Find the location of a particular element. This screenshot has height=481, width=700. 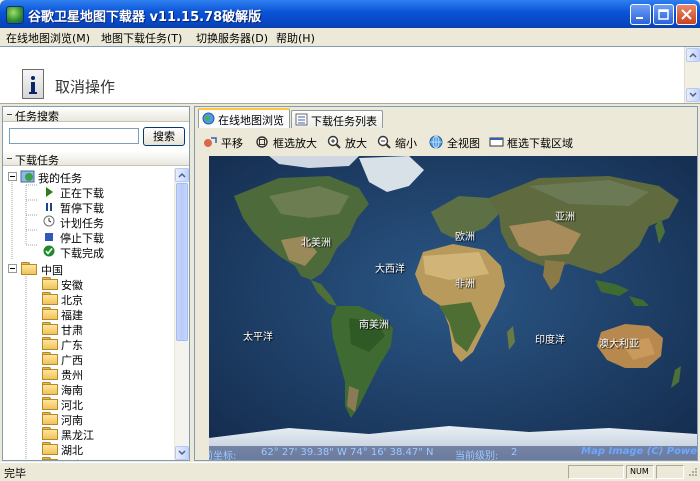

app-globe-icon is located at coordinates (15, 15).